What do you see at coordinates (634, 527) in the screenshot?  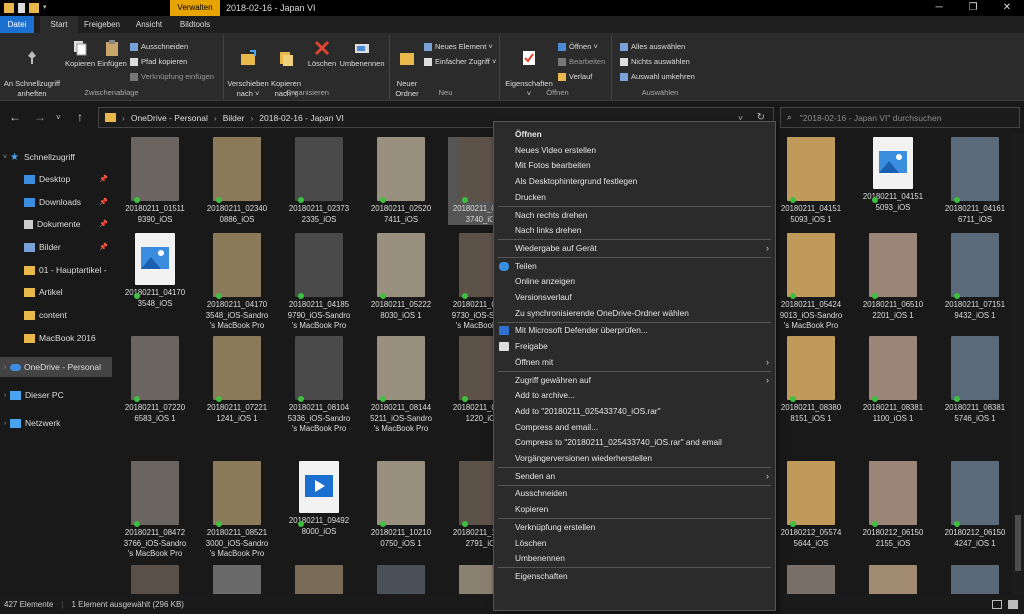 I see `menu-item: Verknüpfung erstellen` at bounding box center [634, 527].